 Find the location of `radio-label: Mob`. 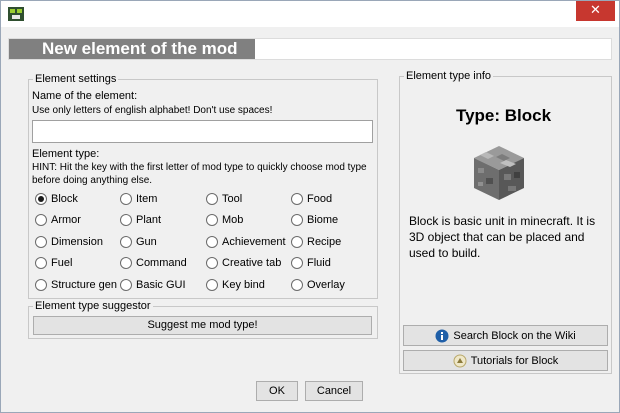

radio-label: Mob is located at coordinates (233, 219).